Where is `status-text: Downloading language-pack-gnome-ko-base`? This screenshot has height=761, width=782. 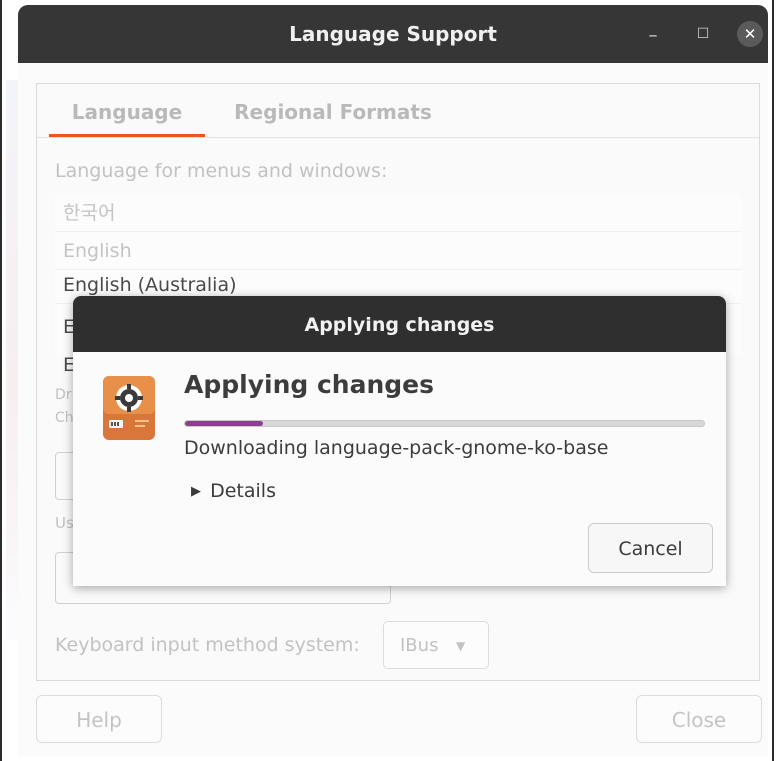 status-text: Downloading language-pack-gnome-ko-base is located at coordinates (396, 448).